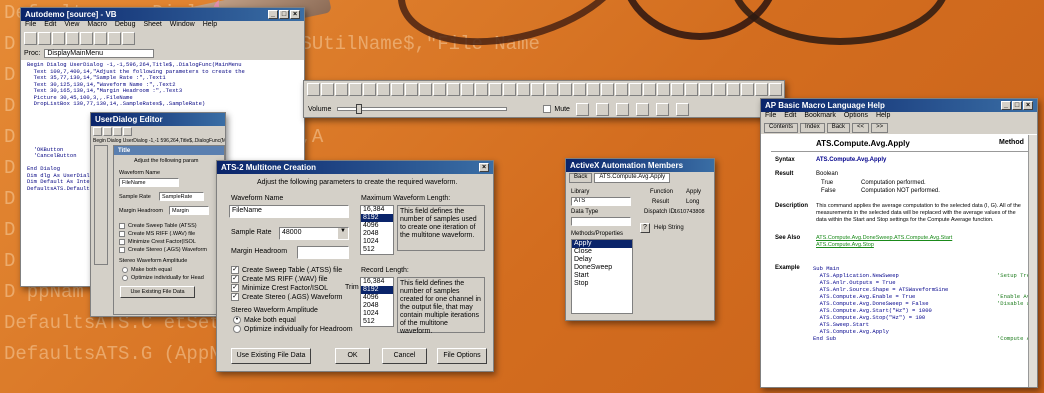 This screenshot has width=1044, height=393. What do you see at coordinates (58, 38) in the screenshot?
I see `save-icon` at bounding box center [58, 38].